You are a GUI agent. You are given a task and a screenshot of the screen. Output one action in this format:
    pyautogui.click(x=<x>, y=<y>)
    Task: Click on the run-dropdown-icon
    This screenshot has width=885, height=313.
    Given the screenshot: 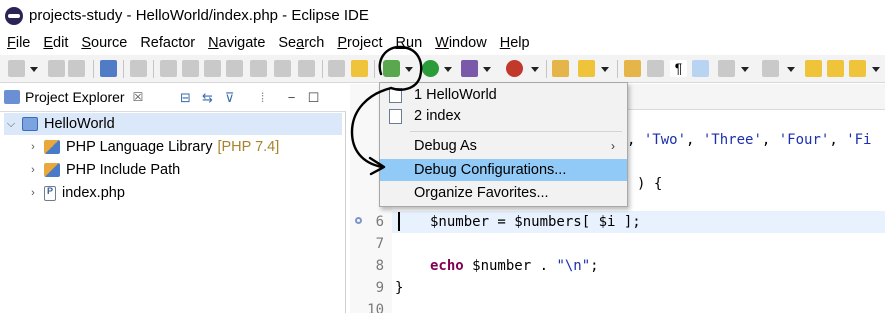 What is the action you would take?
    pyautogui.click(x=448, y=69)
    